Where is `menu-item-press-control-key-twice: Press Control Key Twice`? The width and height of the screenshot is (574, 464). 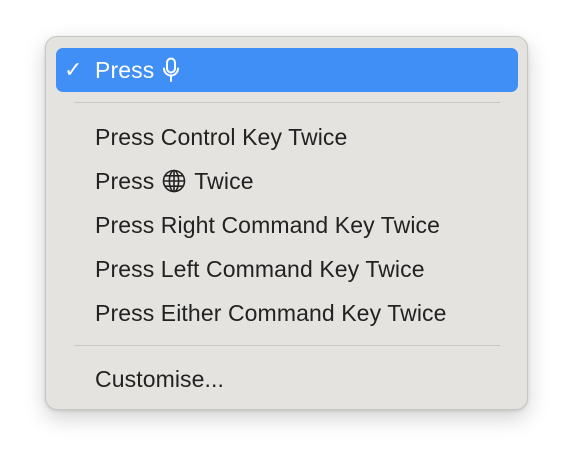
menu-item-press-control-key-twice: Press Control Key Twice is located at coordinates (287, 137).